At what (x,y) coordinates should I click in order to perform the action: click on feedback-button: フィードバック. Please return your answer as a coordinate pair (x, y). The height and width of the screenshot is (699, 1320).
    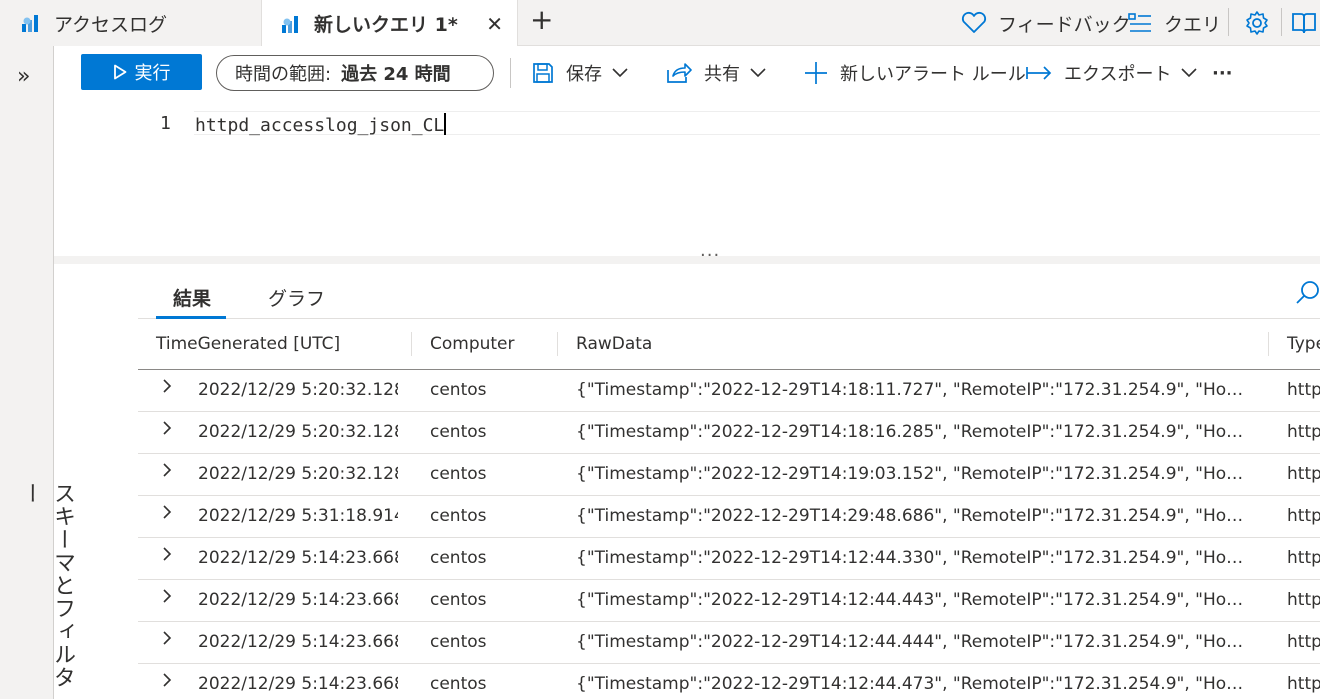
    Looking at the image, I should click on (1045, 23).